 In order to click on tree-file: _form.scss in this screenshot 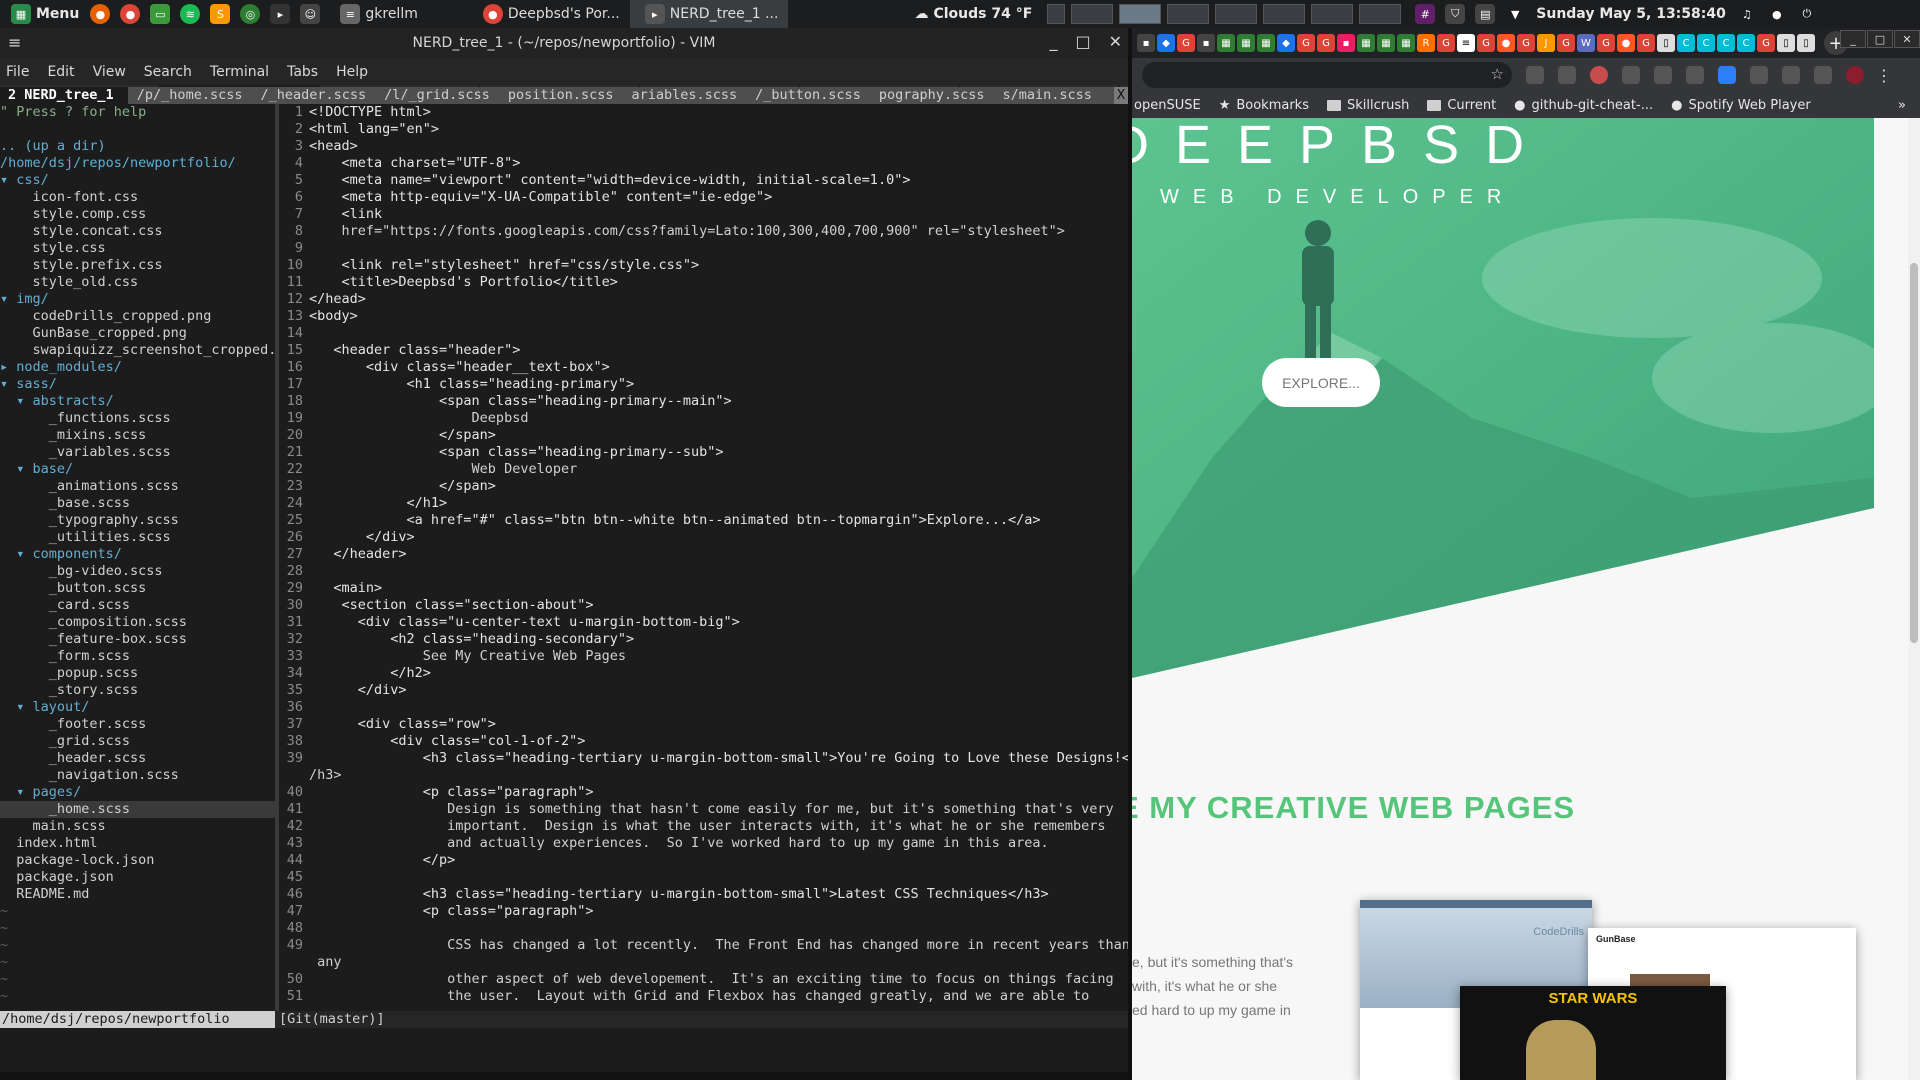, I will do `click(137, 656)`.